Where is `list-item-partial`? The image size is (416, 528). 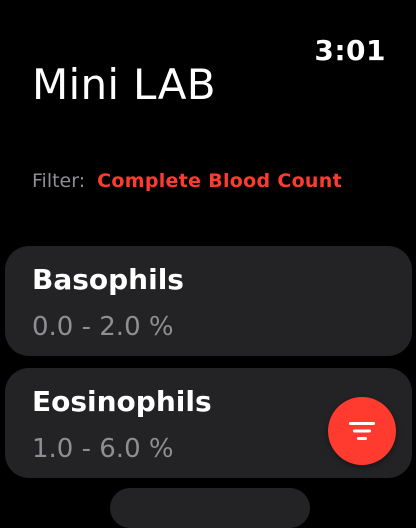 list-item-partial is located at coordinates (210, 508).